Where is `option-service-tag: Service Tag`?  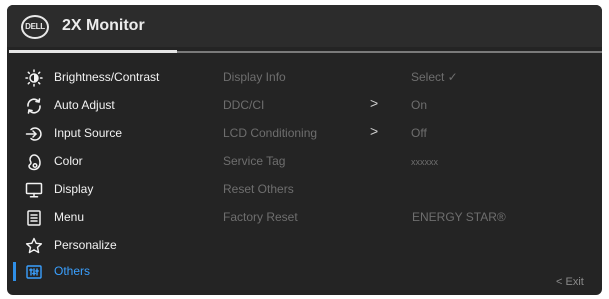
option-service-tag: Service Tag is located at coordinates (254, 163).